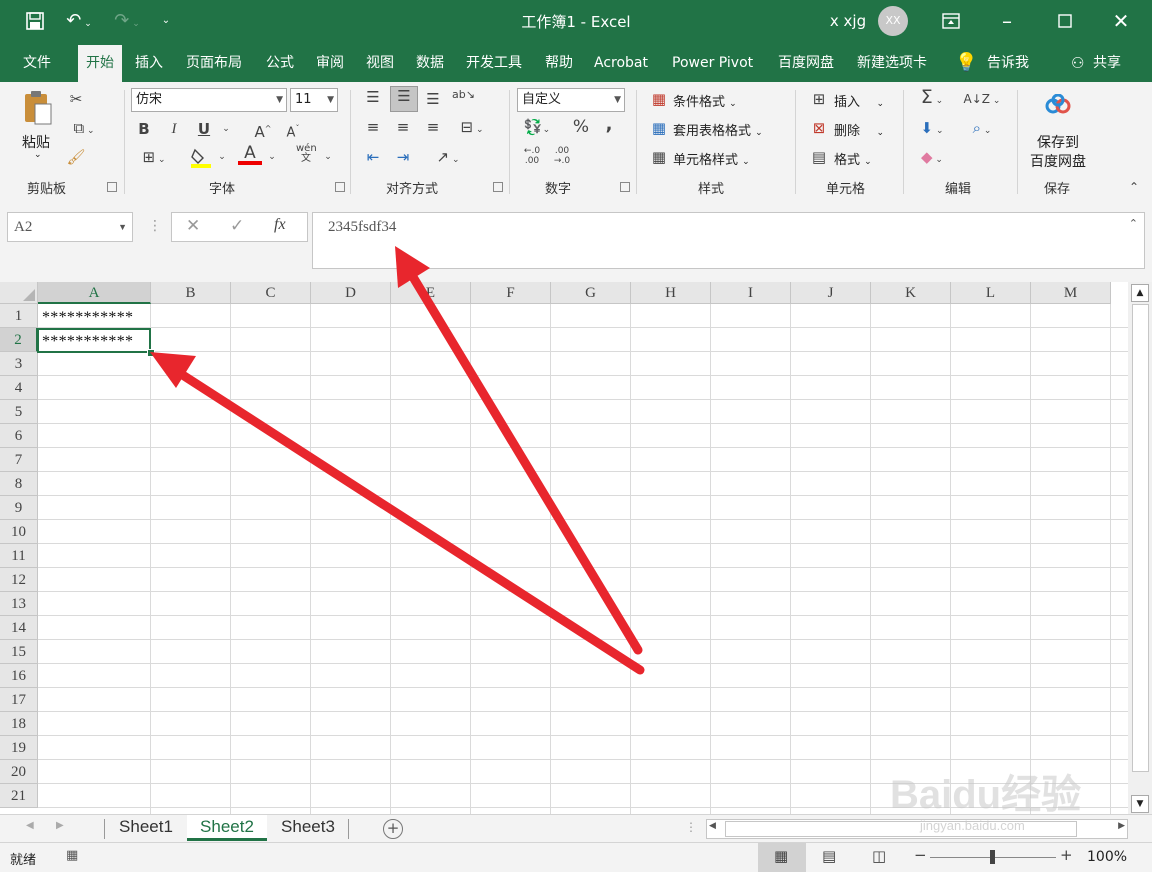  What do you see at coordinates (226, 129) in the screenshot?
I see `underline-dropdown-icon: ⌄` at bounding box center [226, 129].